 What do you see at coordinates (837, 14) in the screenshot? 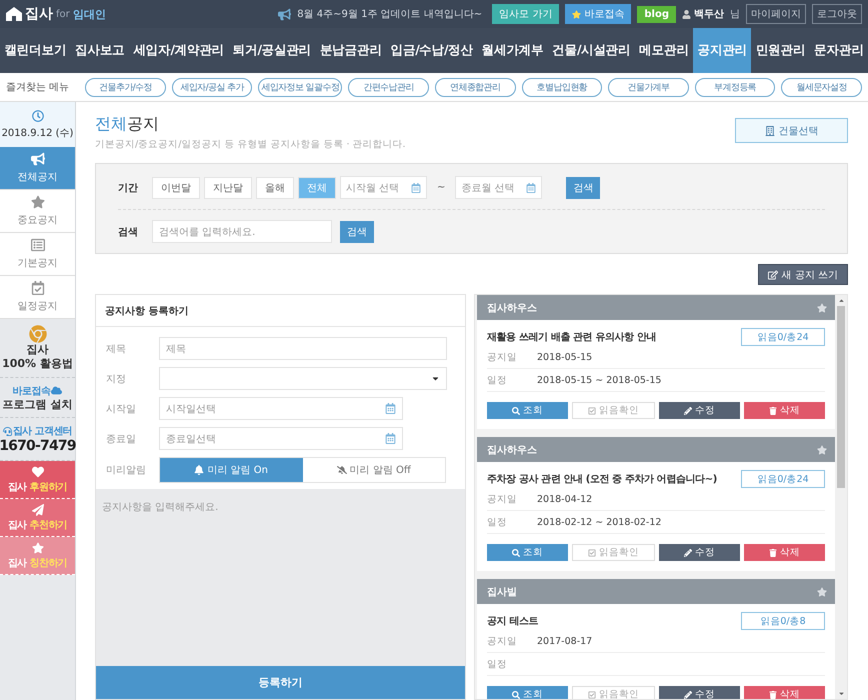
I see `account-link: 로그아웃` at bounding box center [837, 14].